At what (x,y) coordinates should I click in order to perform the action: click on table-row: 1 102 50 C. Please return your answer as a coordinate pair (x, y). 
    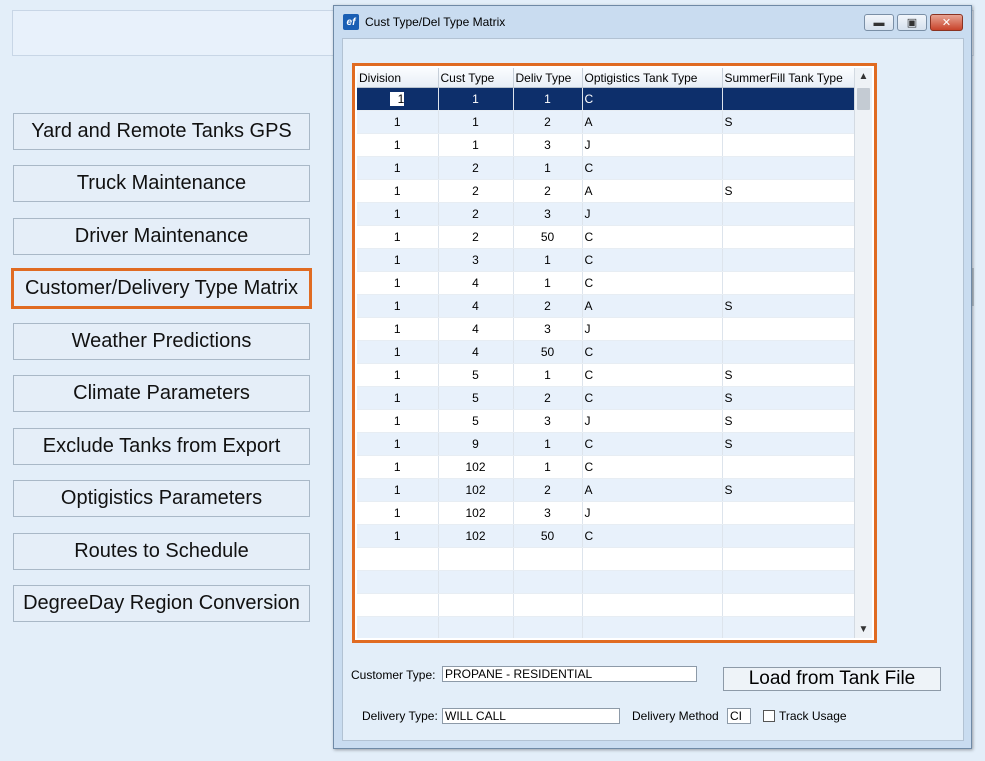
    Looking at the image, I should click on (607, 536).